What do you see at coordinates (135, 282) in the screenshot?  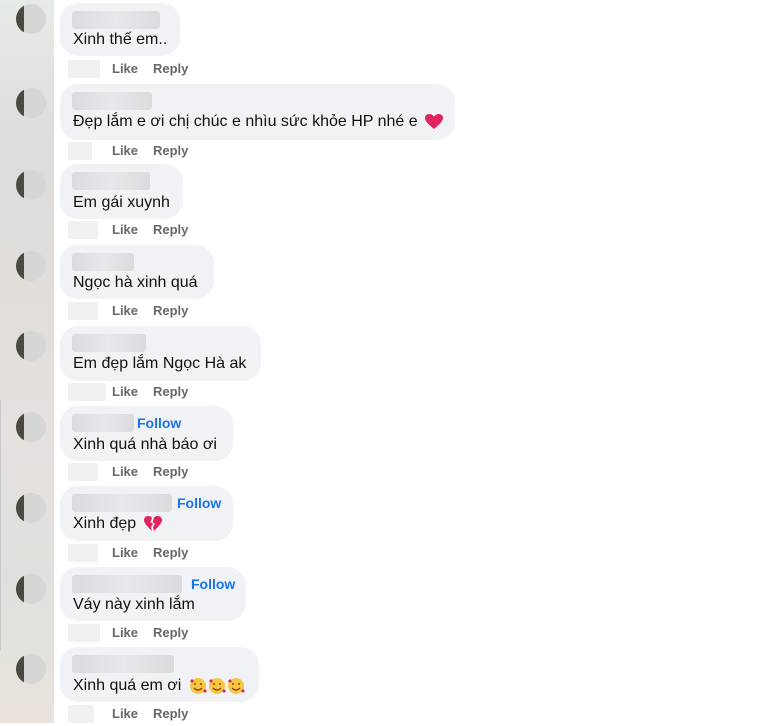 I see `comment-text: Ngọc hà xinh quá` at bounding box center [135, 282].